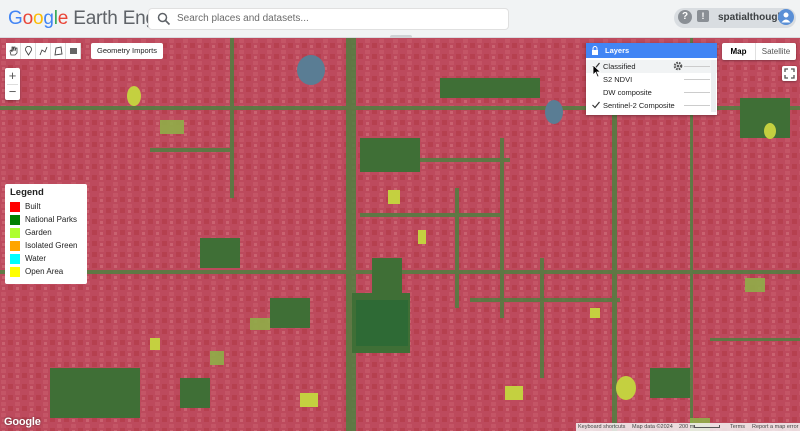 This screenshot has width=800, height=431. What do you see at coordinates (707, 426) in the screenshot?
I see `scale-bar` at bounding box center [707, 426].